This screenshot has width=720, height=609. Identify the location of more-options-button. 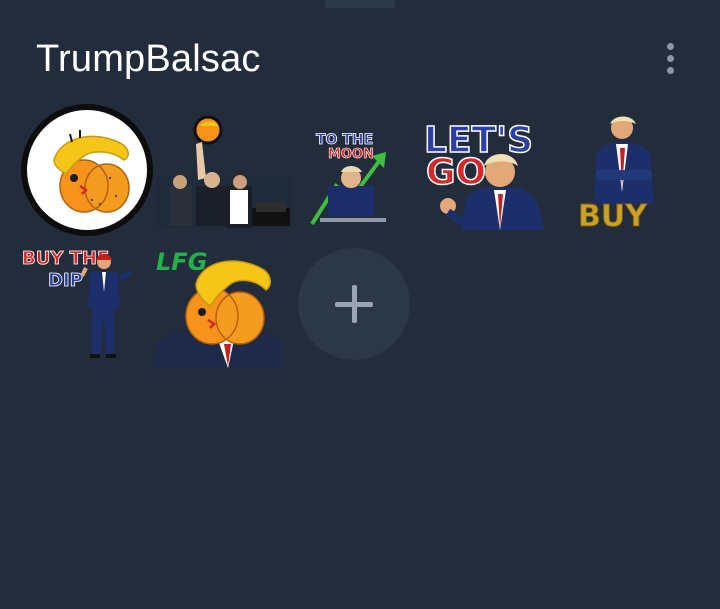
(670, 58).